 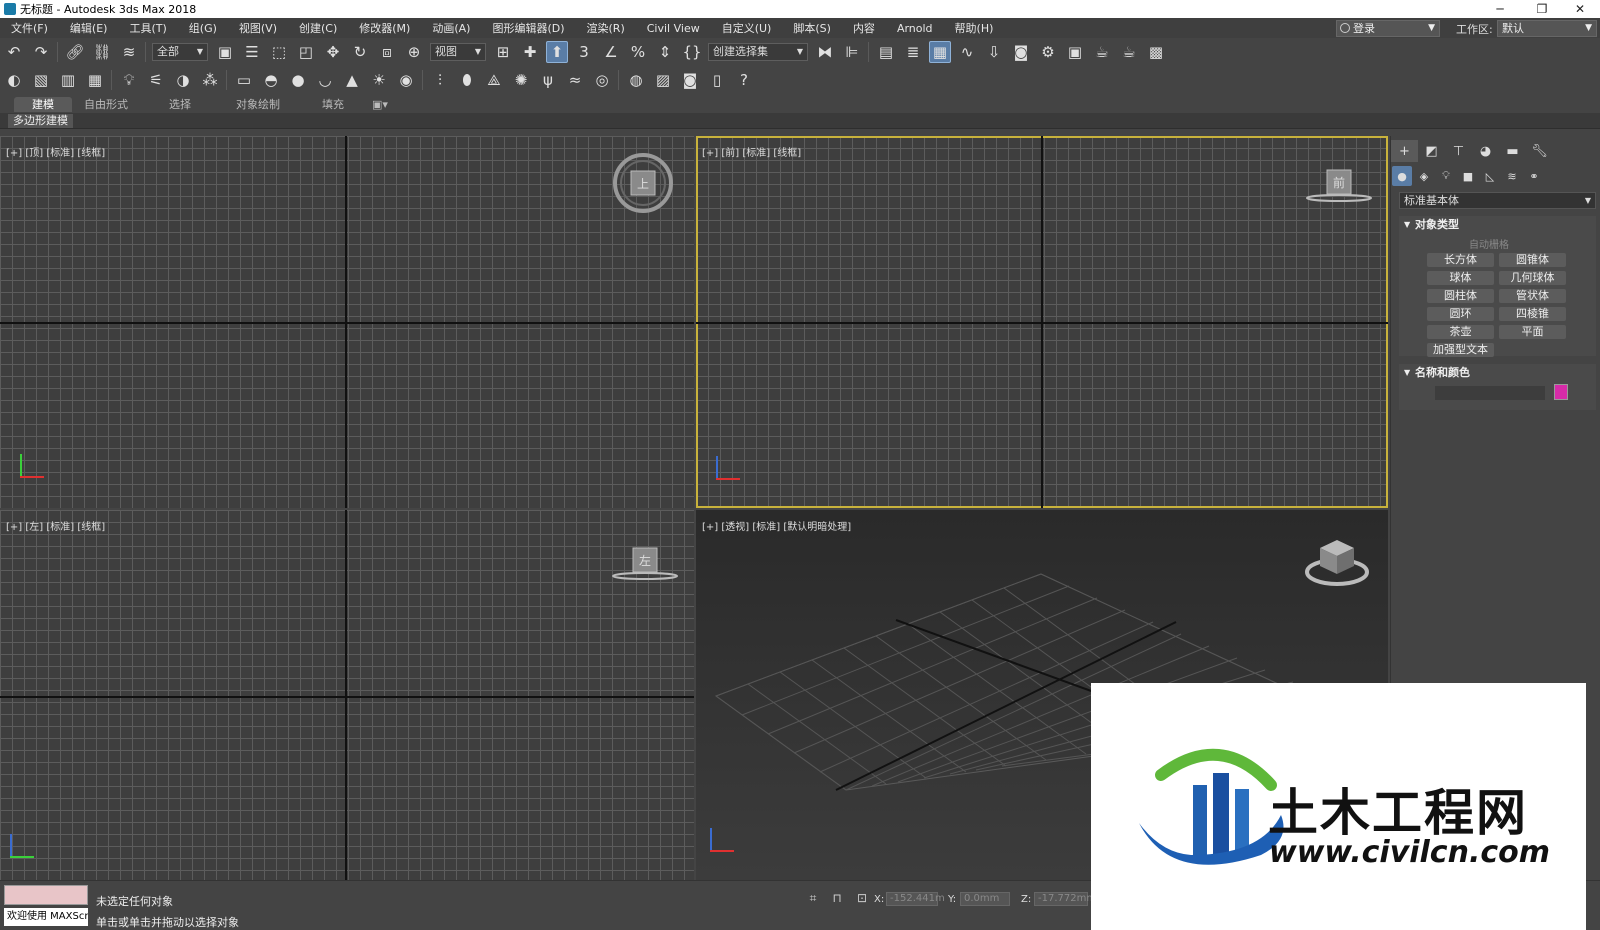 I want to click on render-grid-icon: ▩, so click(x=1156, y=52).